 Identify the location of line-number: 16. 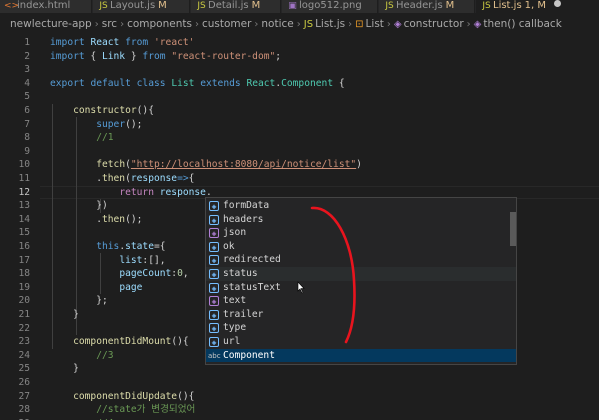
(24, 246).